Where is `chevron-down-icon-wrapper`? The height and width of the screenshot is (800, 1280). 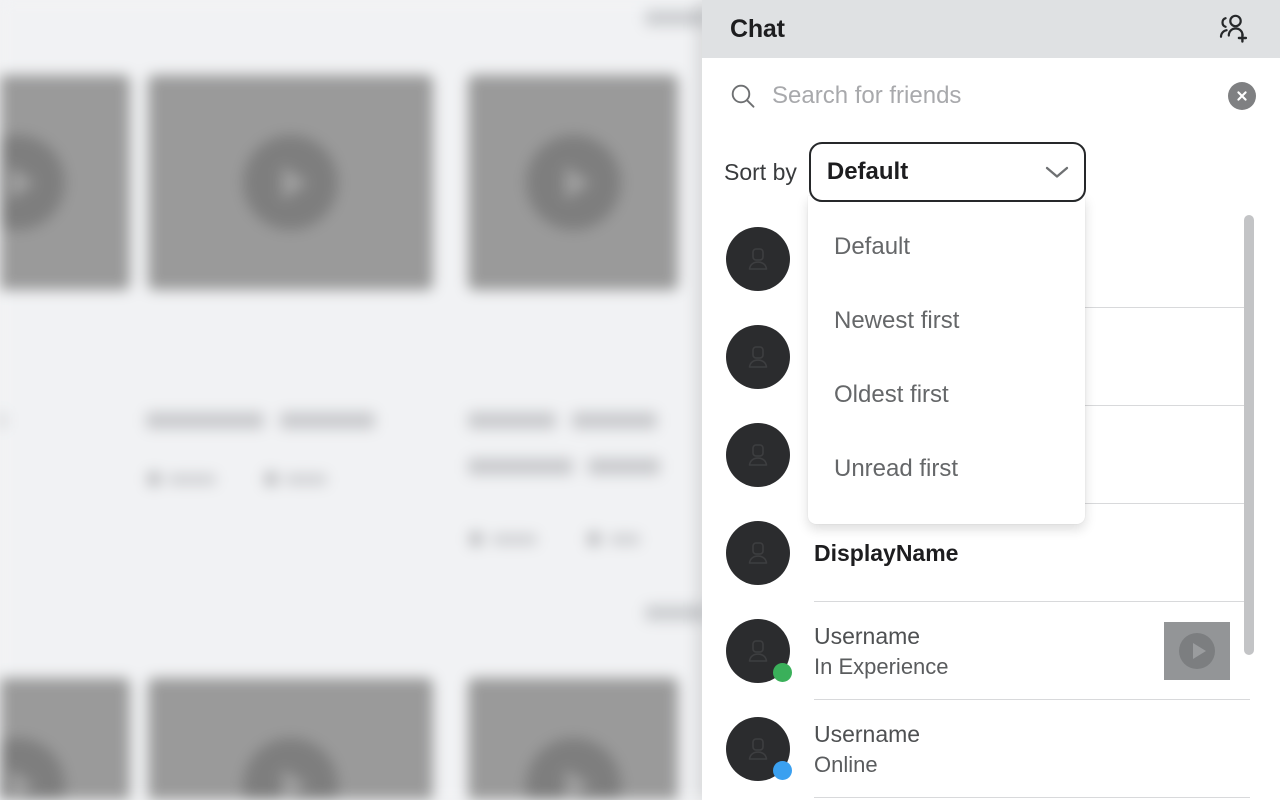
chevron-down-icon-wrapper is located at coordinates (1057, 172).